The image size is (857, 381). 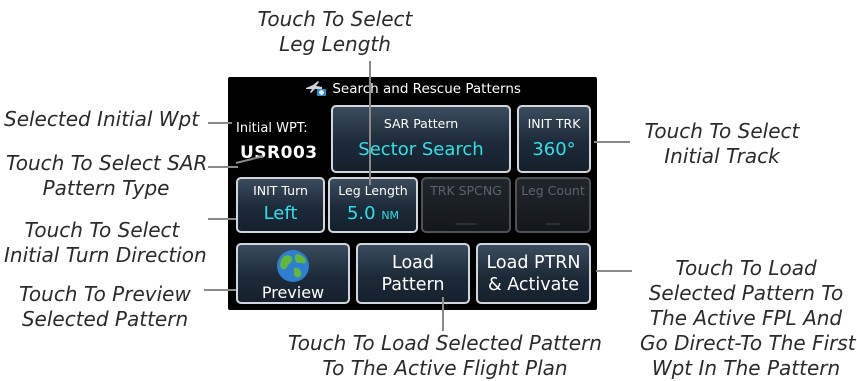 I want to click on leg-length-value-row: 5.0 NM, so click(x=373, y=215).